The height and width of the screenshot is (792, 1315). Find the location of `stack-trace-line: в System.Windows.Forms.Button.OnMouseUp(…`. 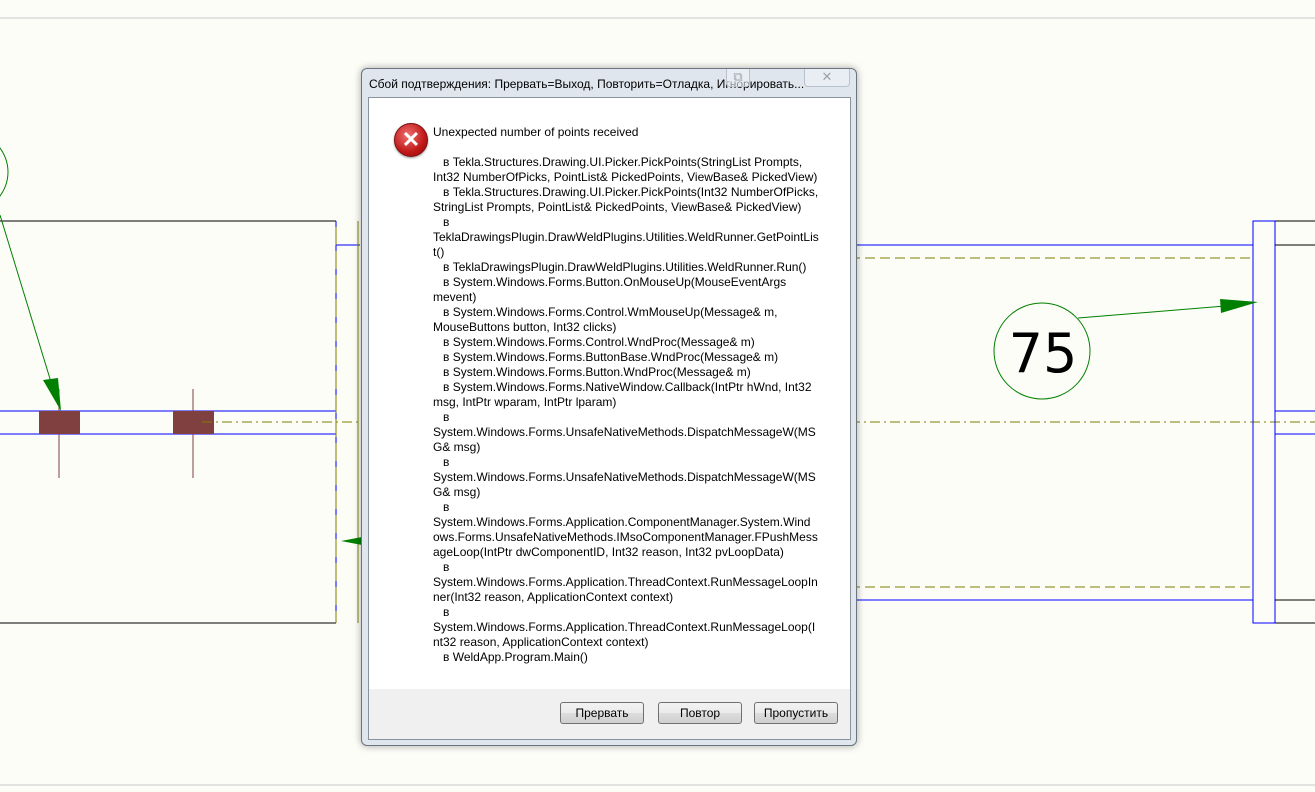

stack-trace-line: в System.Windows.Forms.Button.OnMouseUp(… is located at coordinates (610, 282).